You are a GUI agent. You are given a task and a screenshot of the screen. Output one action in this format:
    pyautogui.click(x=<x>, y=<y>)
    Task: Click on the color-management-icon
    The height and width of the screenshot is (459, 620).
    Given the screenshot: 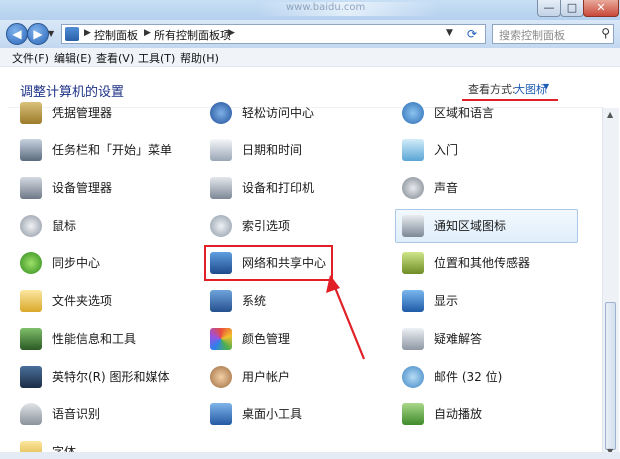 What is the action you would take?
    pyautogui.click(x=221, y=339)
    